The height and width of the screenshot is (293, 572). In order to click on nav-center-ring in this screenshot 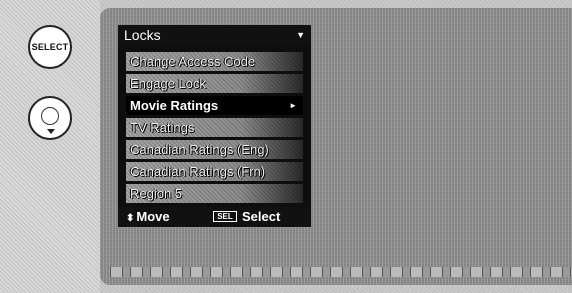, I will do `click(50, 116)`.